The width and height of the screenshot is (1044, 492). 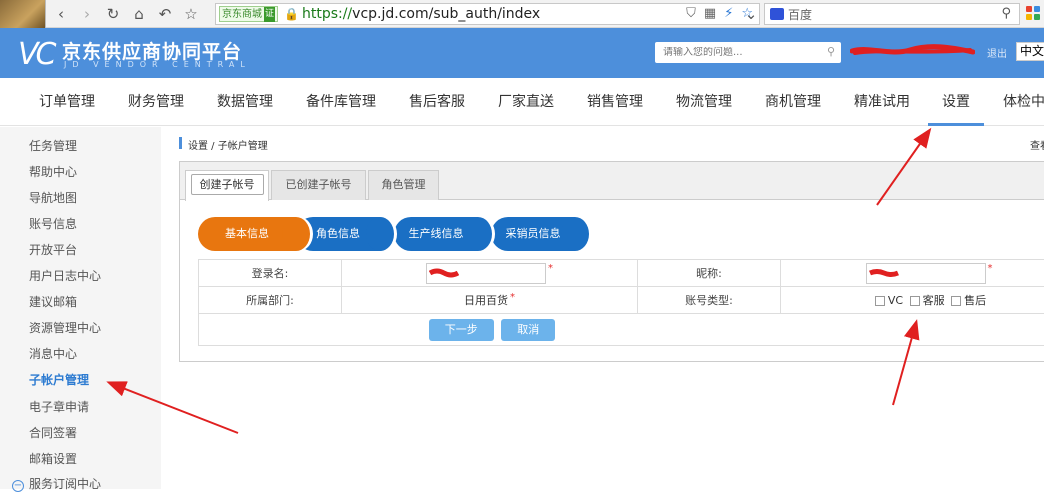 What do you see at coordinates (709, 273) in the screenshot?
I see `nickname-label: 昵称:` at bounding box center [709, 273].